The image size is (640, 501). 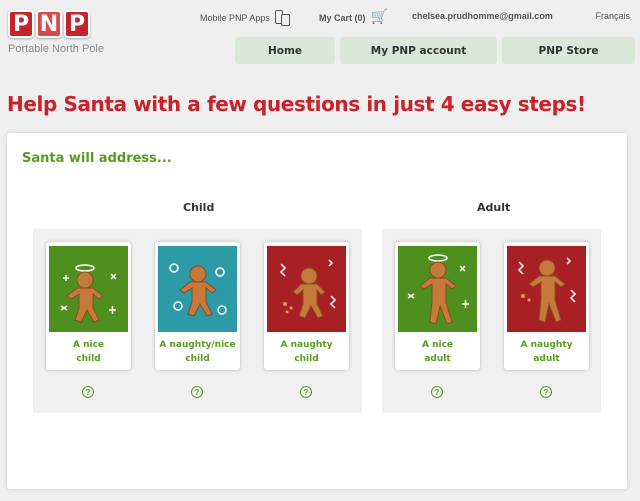 I want to click on option-label: A nice adult, so click(x=437, y=352).